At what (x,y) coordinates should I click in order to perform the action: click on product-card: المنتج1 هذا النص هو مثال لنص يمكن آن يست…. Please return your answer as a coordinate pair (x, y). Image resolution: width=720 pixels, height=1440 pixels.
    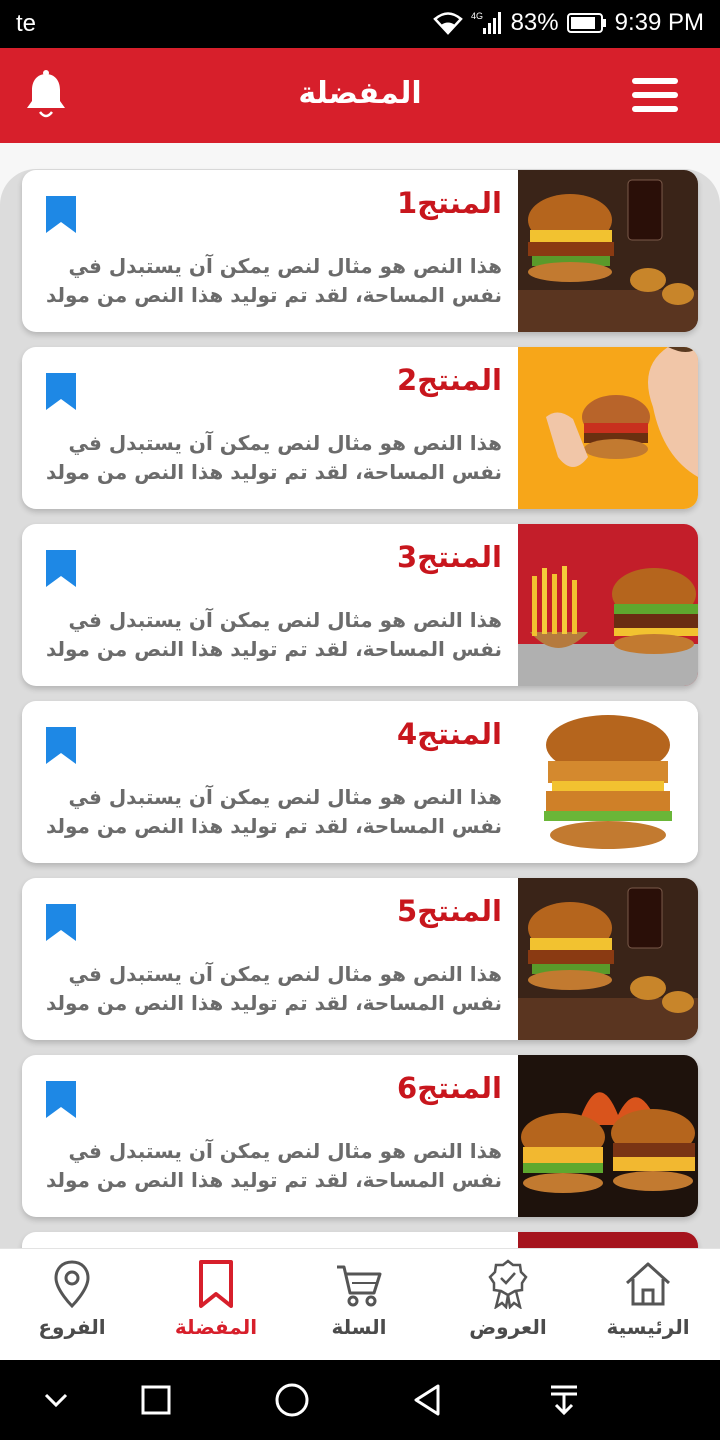
    Looking at the image, I should click on (360, 251).